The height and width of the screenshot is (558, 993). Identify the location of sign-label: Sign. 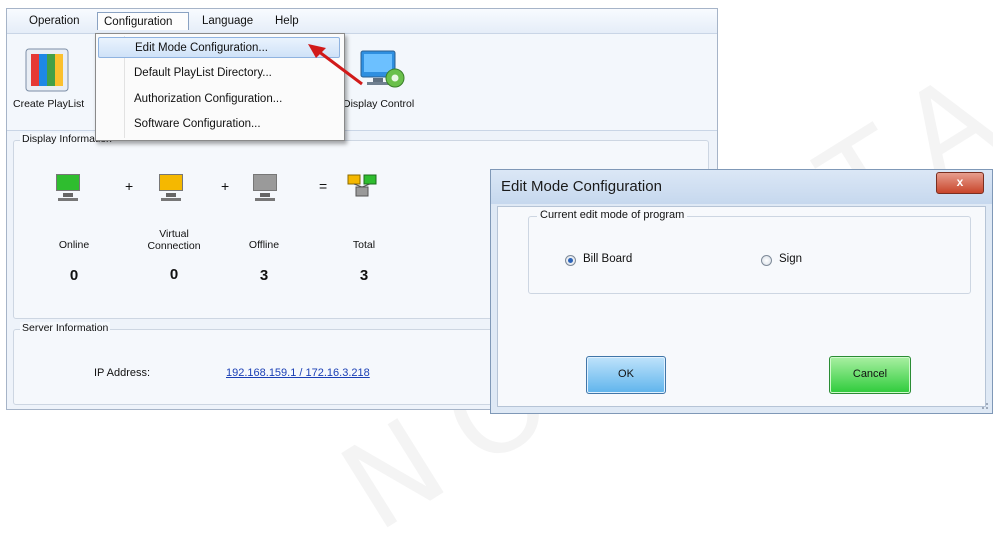
(790, 259).